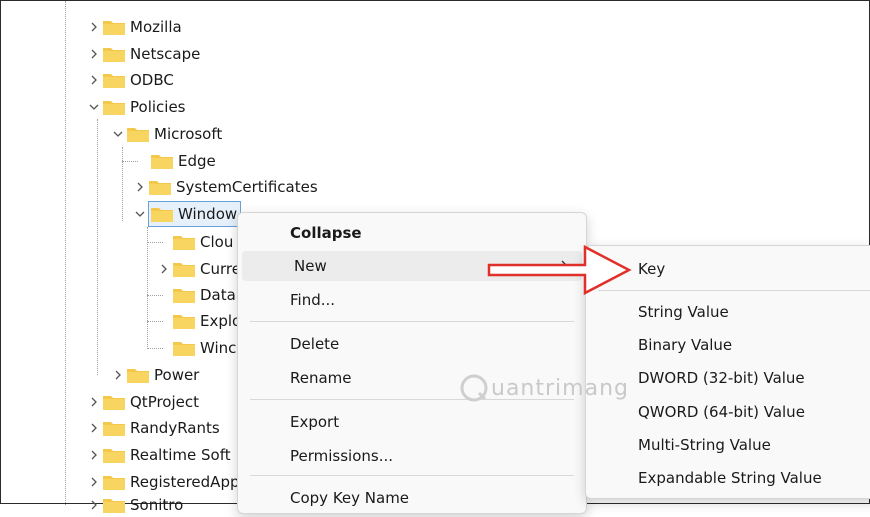  Describe the element at coordinates (685, 345) in the screenshot. I see `menu-item-label: Binary Value` at that location.